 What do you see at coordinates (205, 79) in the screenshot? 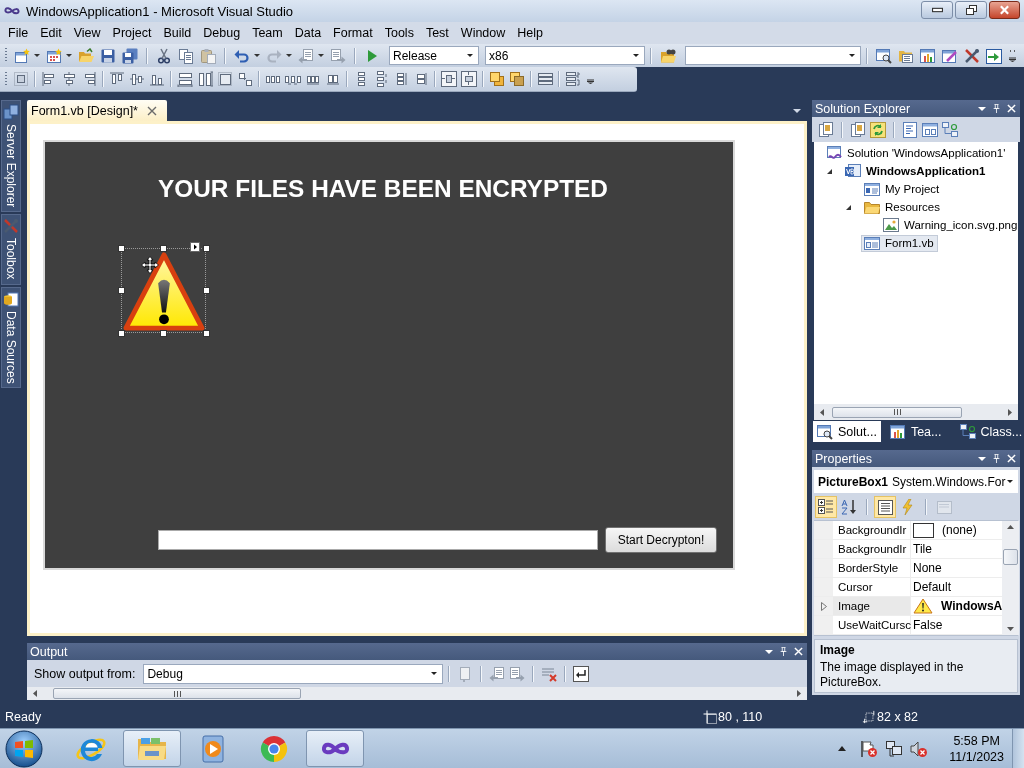
I see `same-height-icon` at bounding box center [205, 79].